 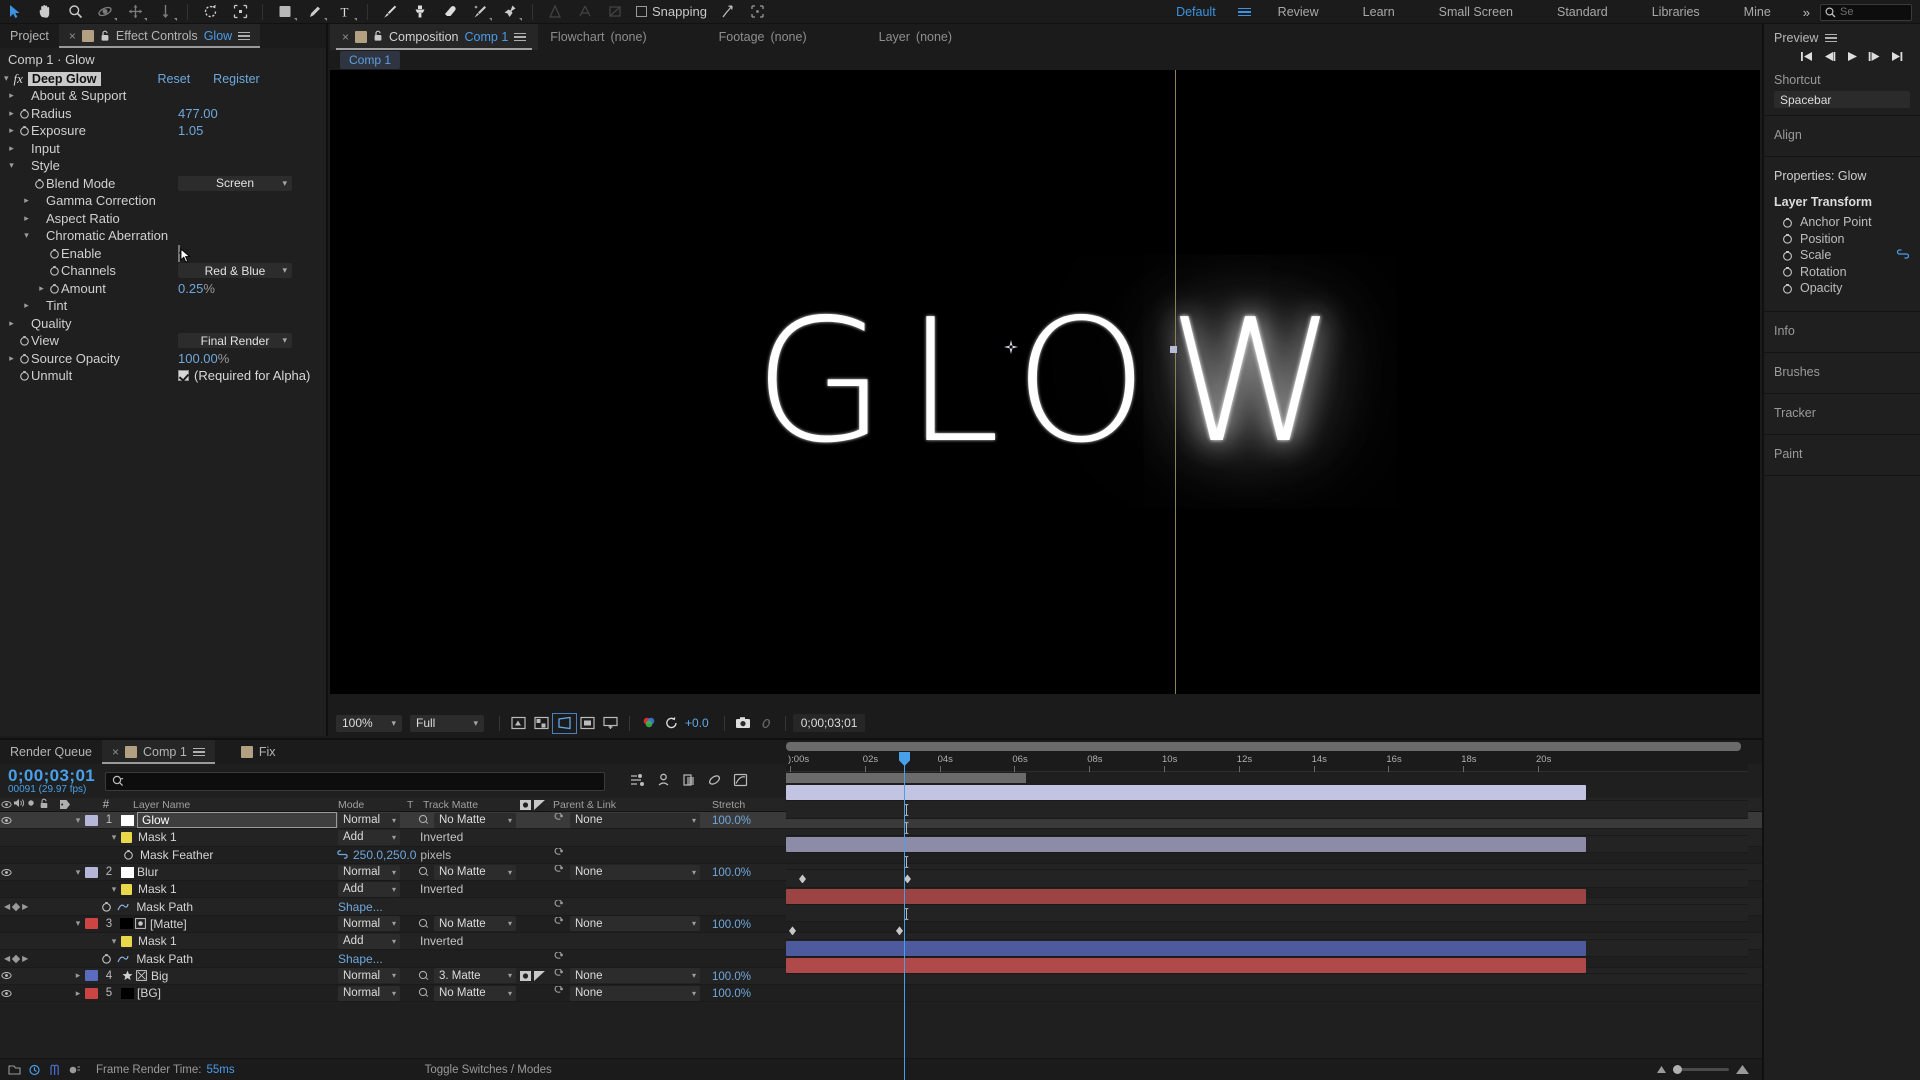 What do you see at coordinates (1866, 12) in the screenshot?
I see `global-search-input: Se` at bounding box center [1866, 12].